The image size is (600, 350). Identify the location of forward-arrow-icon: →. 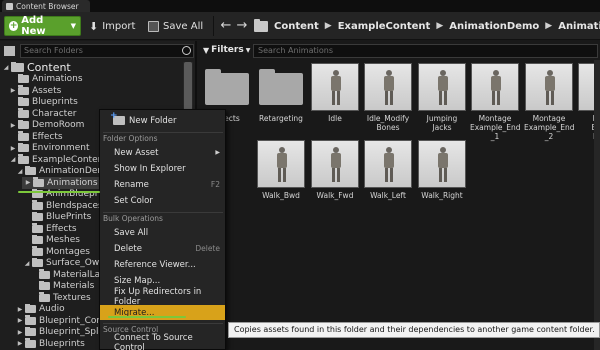
(242, 26).